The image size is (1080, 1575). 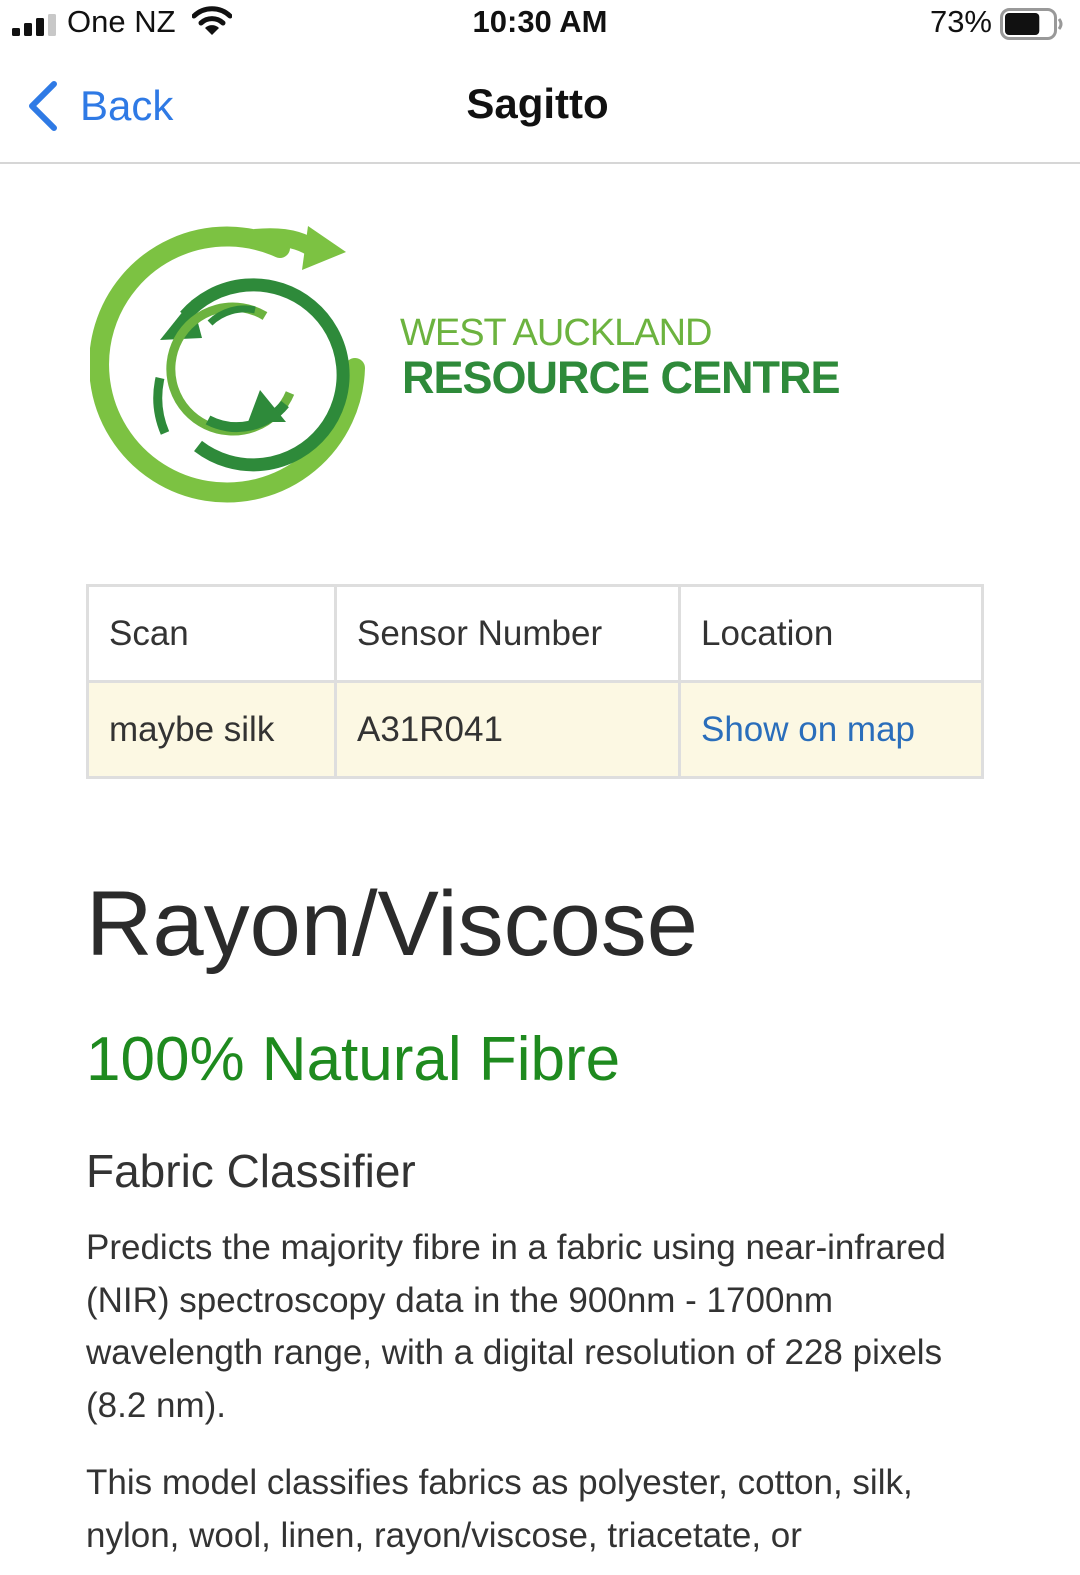 I want to click on status-bar: One NZ 10:30 AM 73%, so click(x=540, y=26).